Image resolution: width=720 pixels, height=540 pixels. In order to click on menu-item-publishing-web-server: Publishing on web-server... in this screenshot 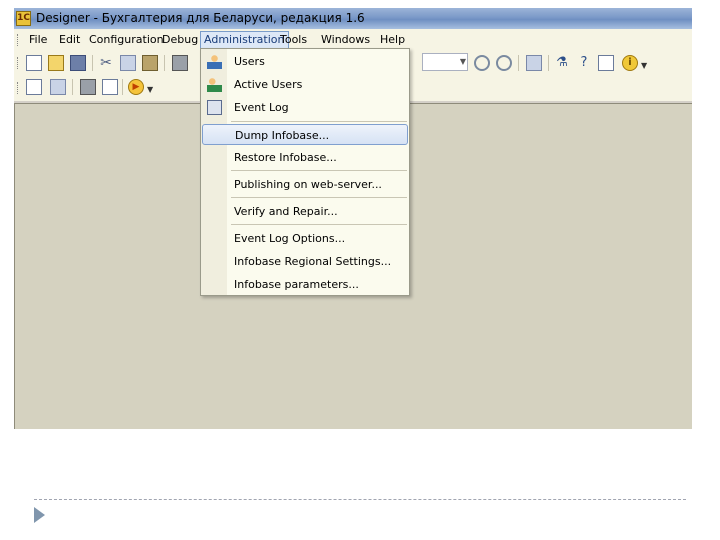, I will do `click(305, 184)`.